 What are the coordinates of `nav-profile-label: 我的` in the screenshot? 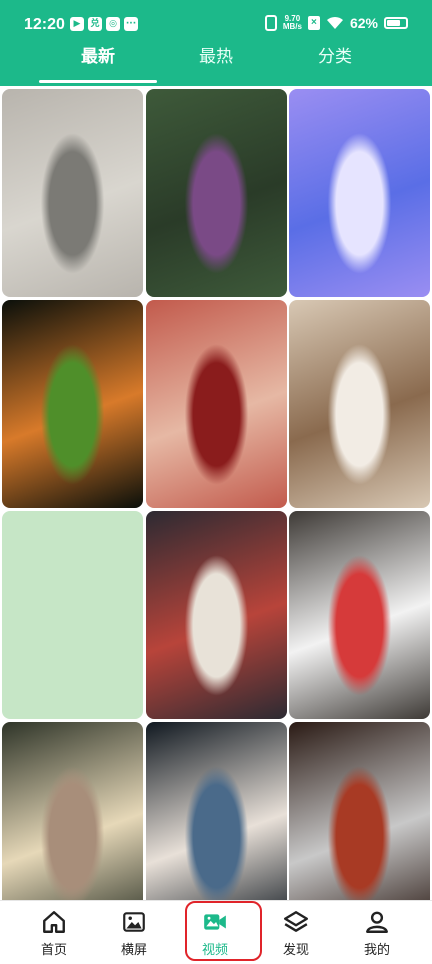 It's located at (376, 950).